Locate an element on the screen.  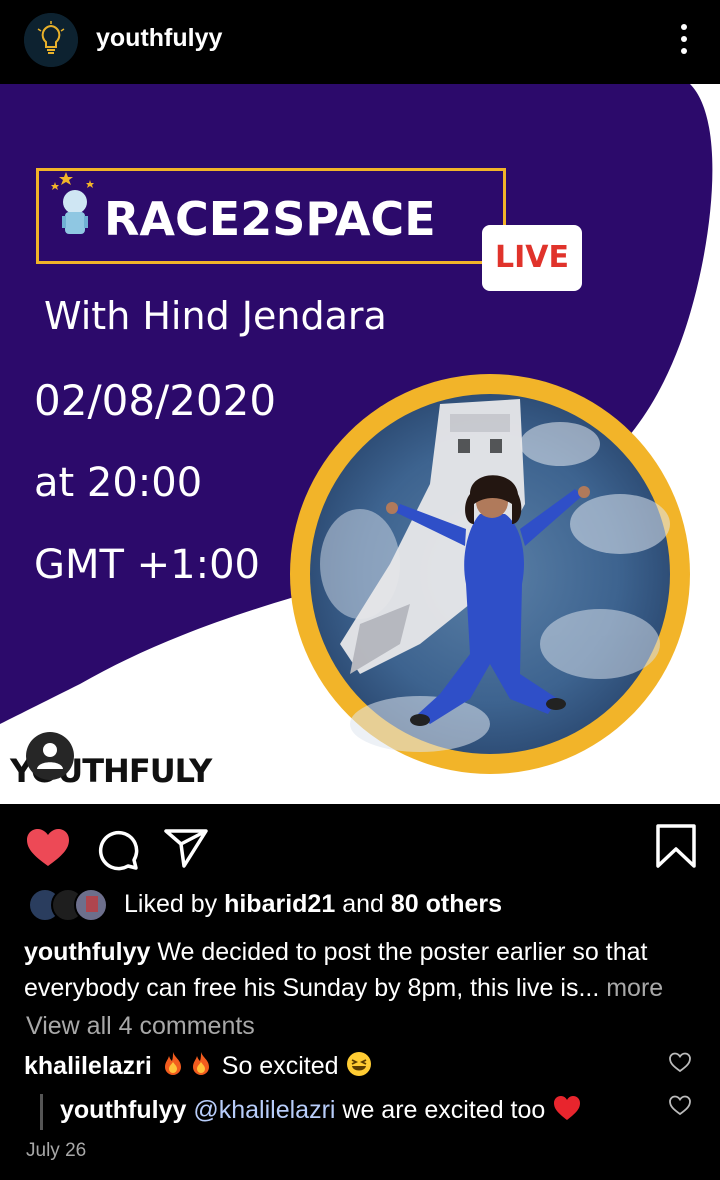
likes-row: Liked by hibarid21 and 80 others is located at coordinates (368, 906).